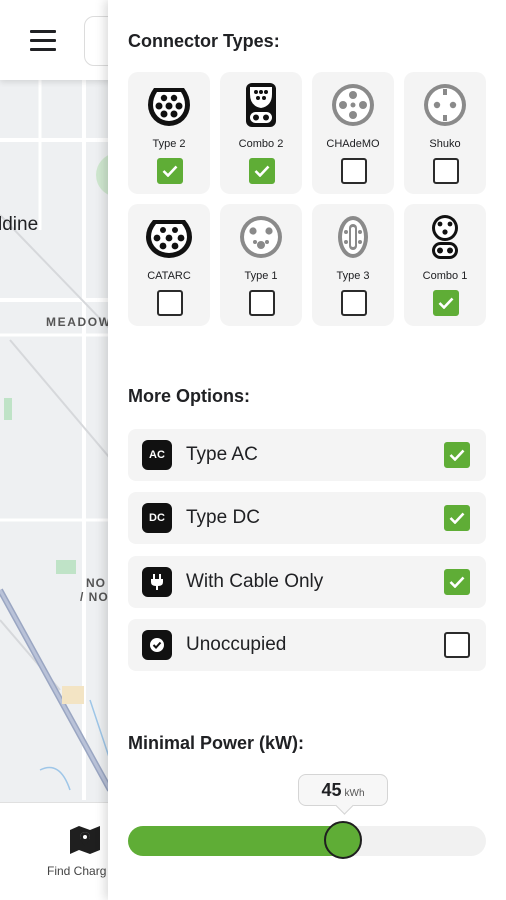 This screenshot has height=900, width=506. What do you see at coordinates (445, 144) in the screenshot?
I see `connector-label: Shuko` at bounding box center [445, 144].